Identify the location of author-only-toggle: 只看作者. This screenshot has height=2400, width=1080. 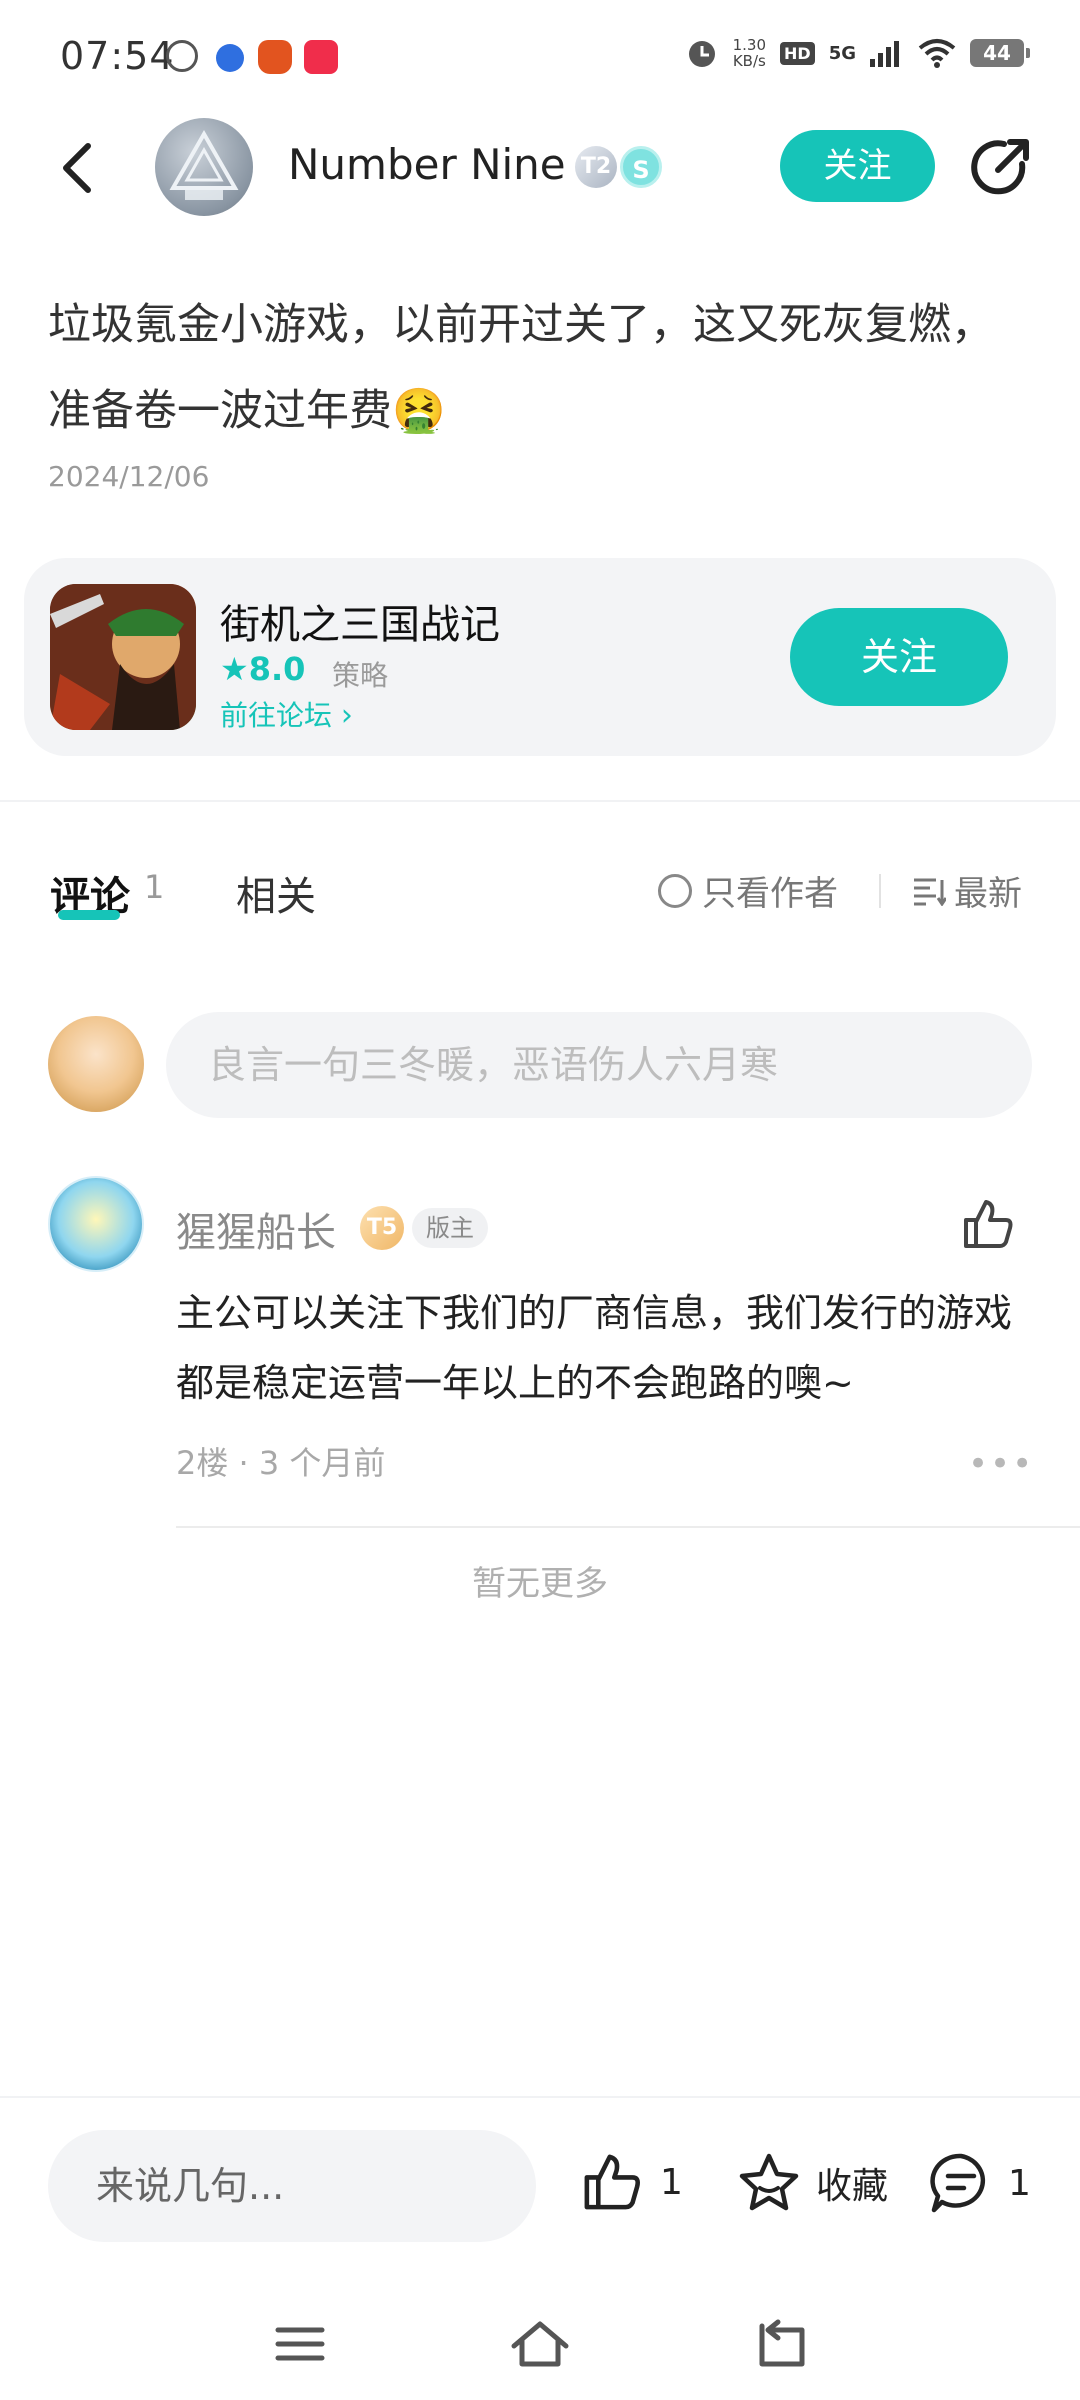
(748, 890).